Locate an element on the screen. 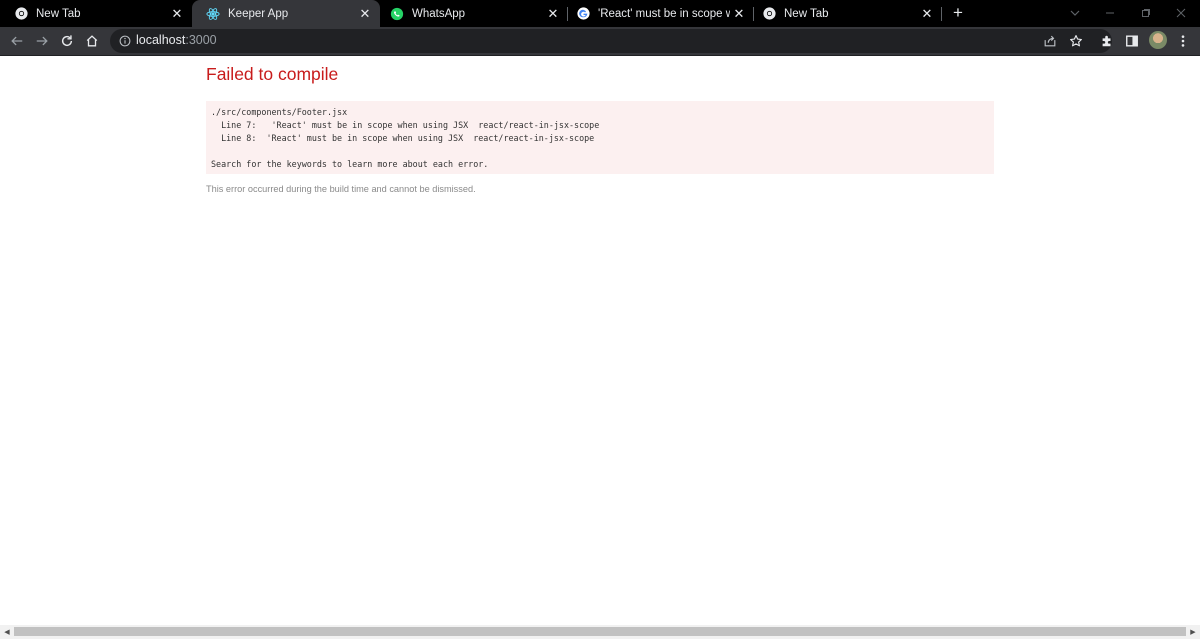  new-tab-button: + is located at coordinates (958, 12).